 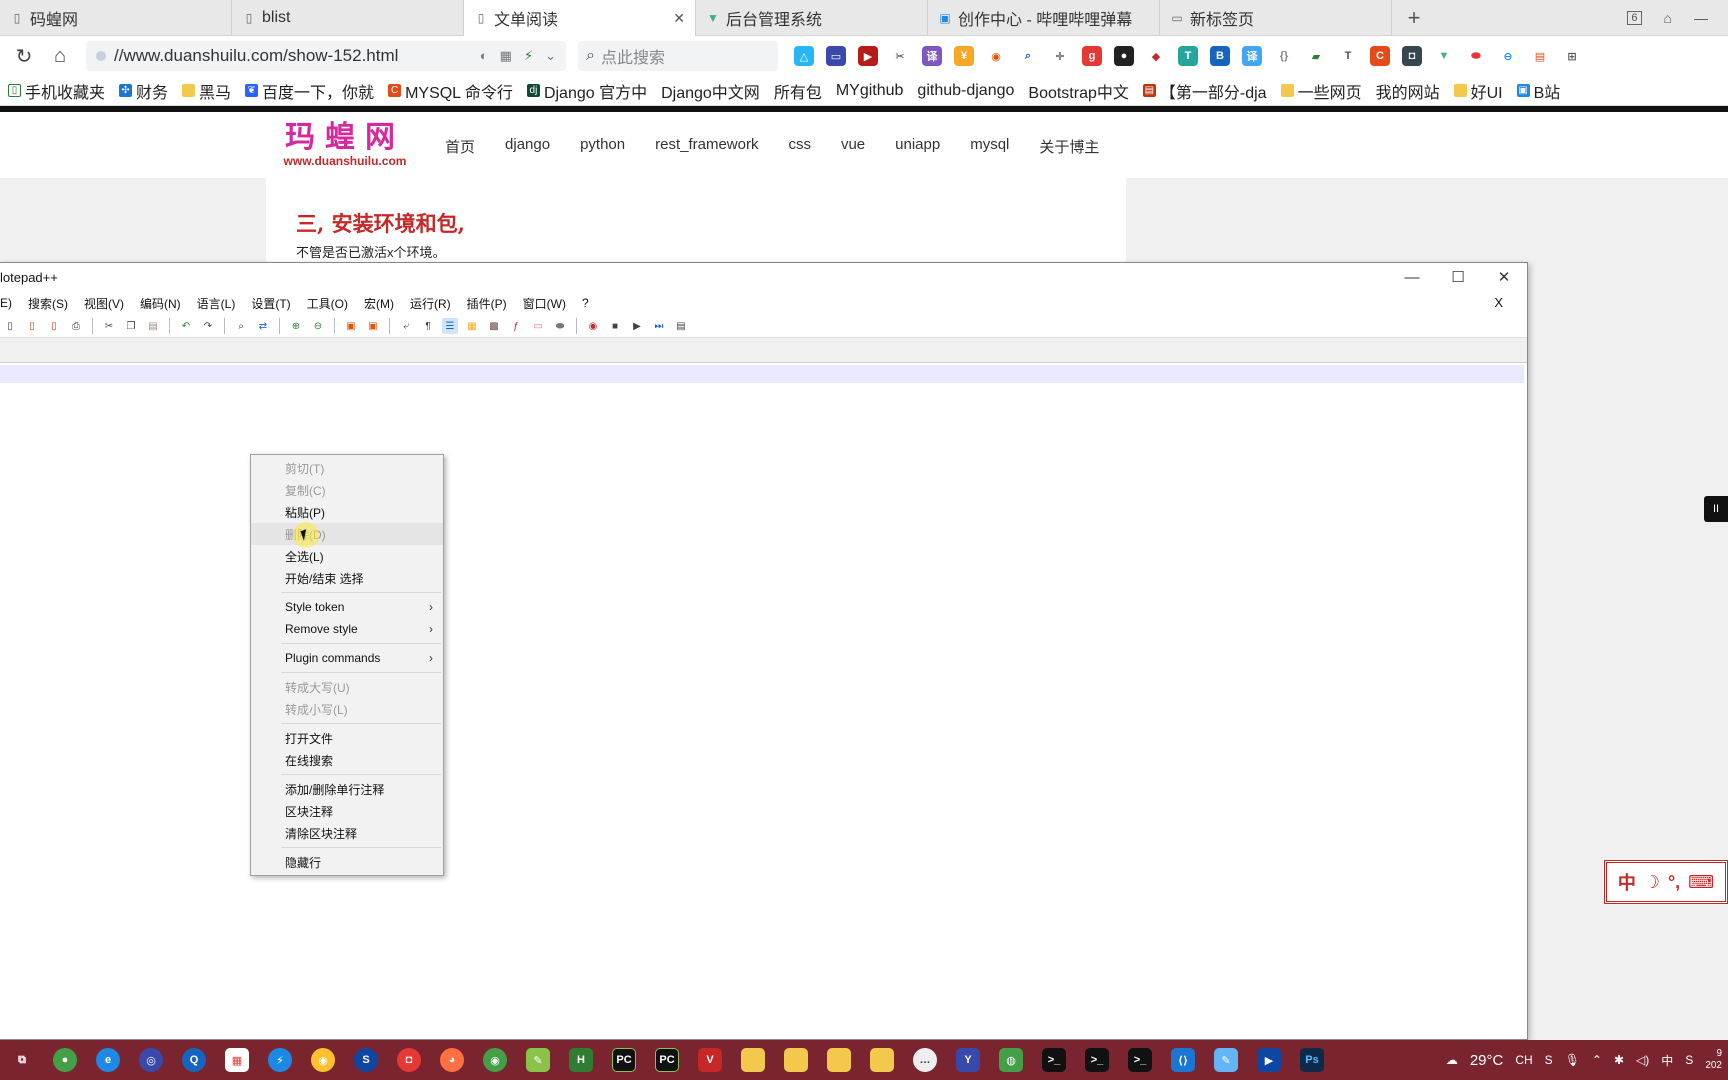 I want to click on bookmark-item: Bootstrap中文, so click(x=1078, y=91).